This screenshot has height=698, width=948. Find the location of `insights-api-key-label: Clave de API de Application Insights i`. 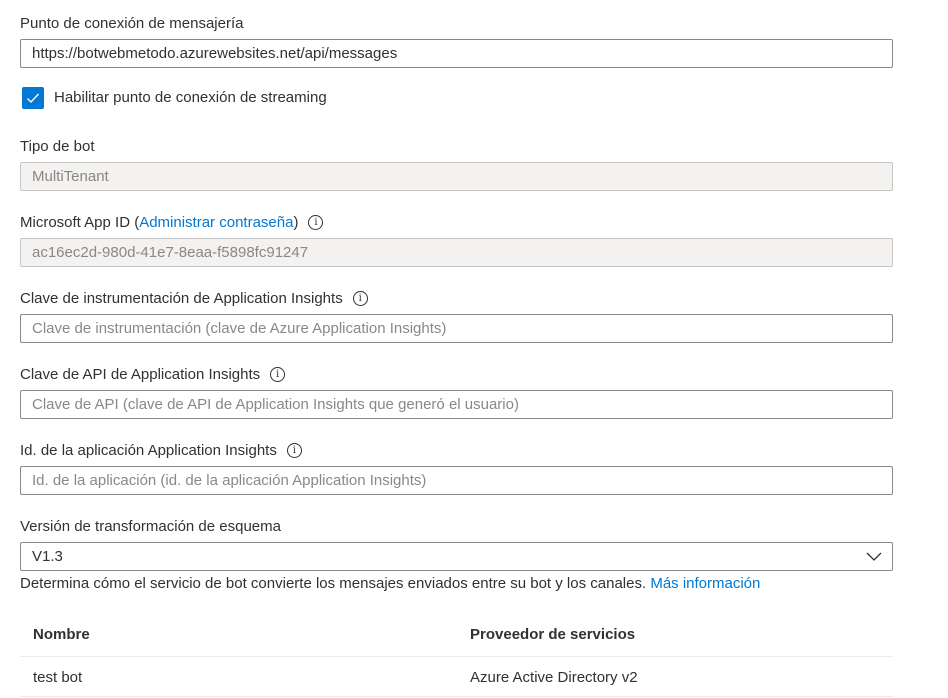

insights-api-key-label: Clave de API de Application Insights i is located at coordinates (153, 374).